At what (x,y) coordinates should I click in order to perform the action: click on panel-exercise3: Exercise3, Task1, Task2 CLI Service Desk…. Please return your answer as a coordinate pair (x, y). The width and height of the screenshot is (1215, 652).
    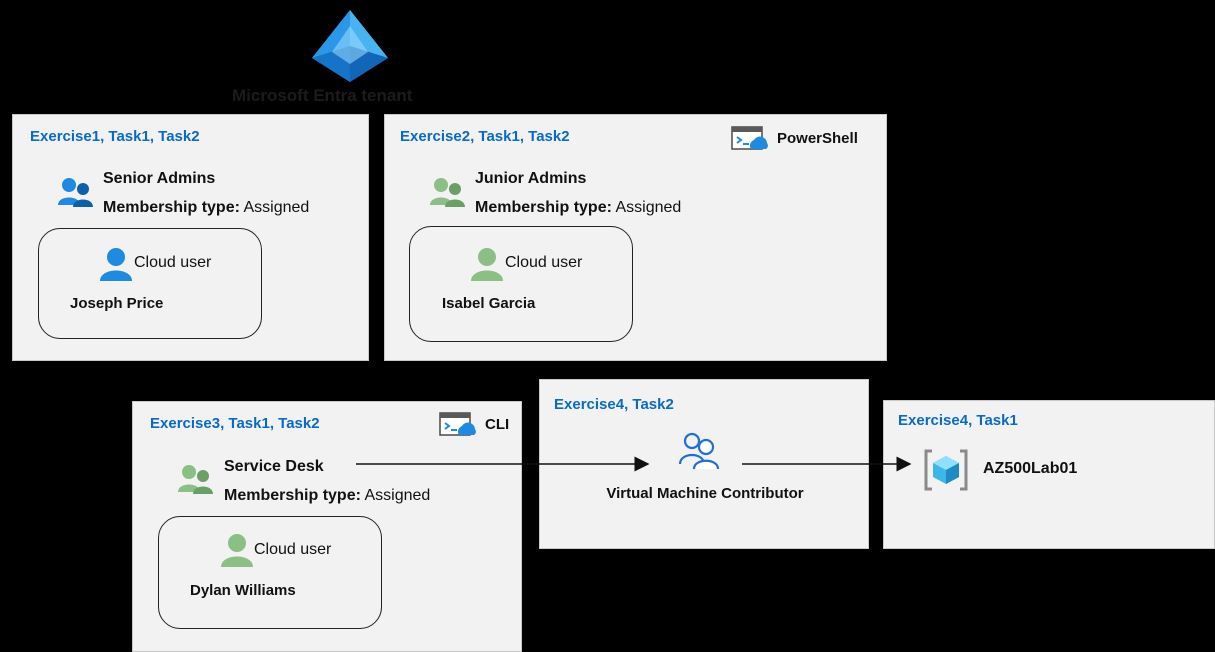
    Looking at the image, I should click on (327, 526).